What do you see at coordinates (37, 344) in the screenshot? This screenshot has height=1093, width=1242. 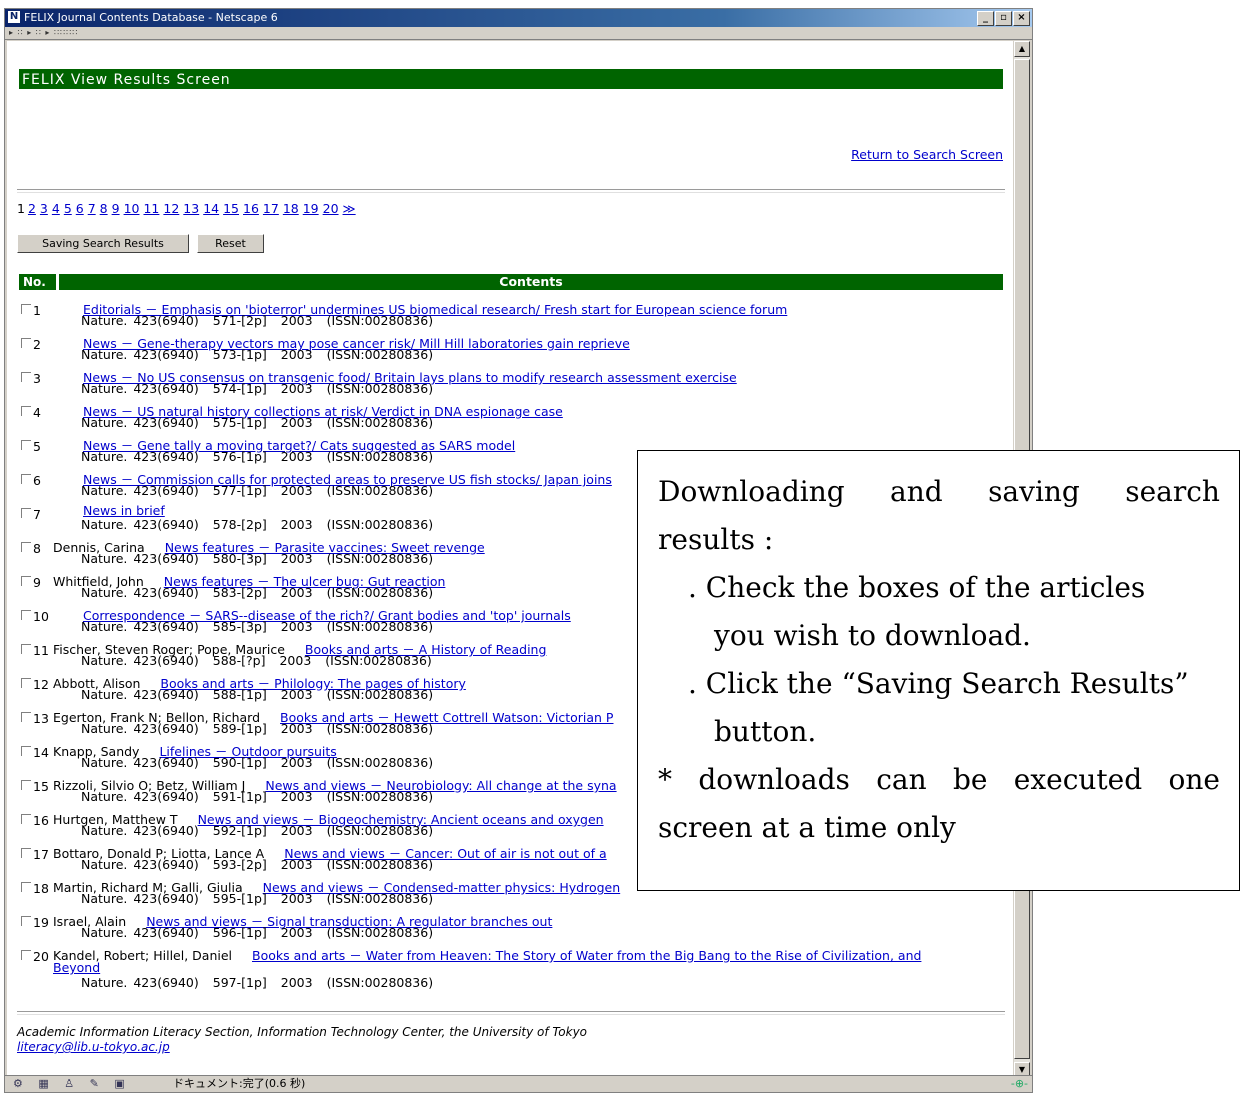 I see `result-number: 2` at bounding box center [37, 344].